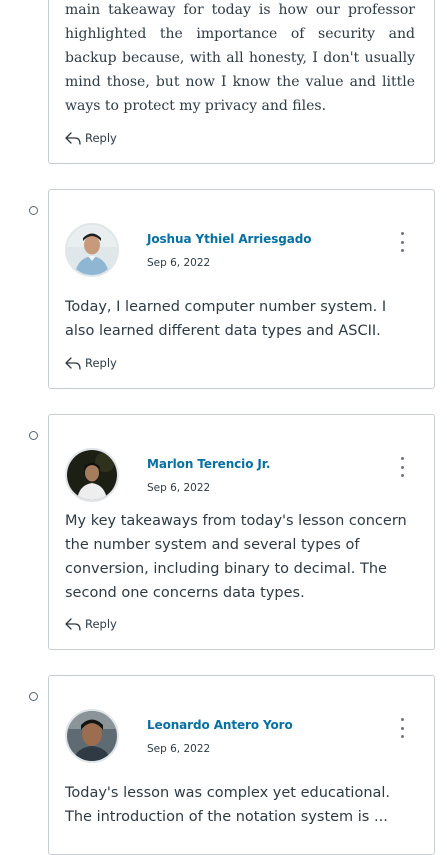 Image resolution: width=447 pixels, height=855 pixels. Describe the element at coordinates (229, 239) in the screenshot. I see `author-name: Joshua Ythiel Arriesgado` at that location.